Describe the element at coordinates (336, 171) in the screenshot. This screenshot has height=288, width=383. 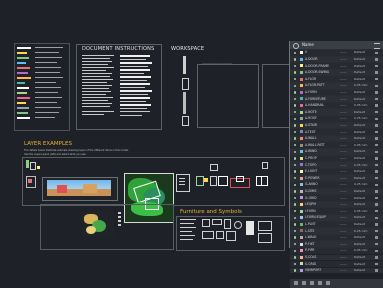
I see `layer-row: E-LIGHT ------ Default` at that location.